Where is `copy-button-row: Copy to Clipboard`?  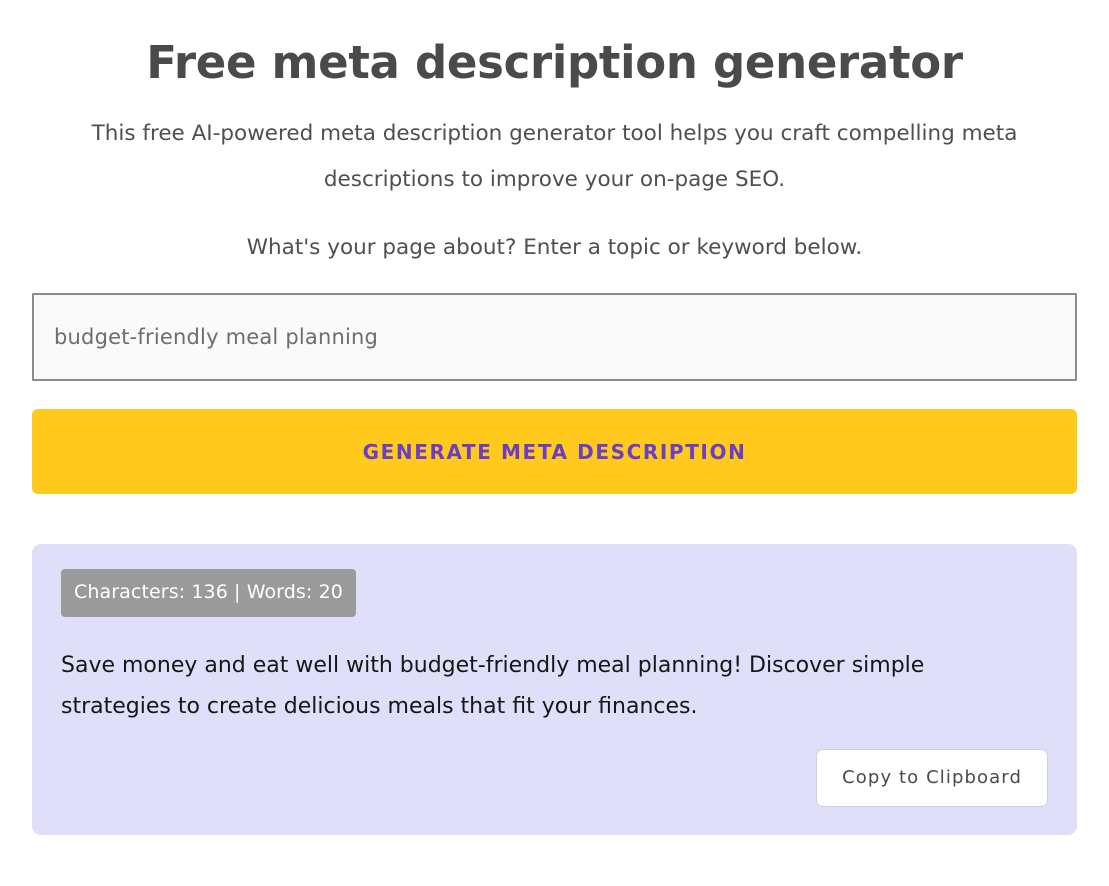
copy-button-row: Copy to Clipboard is located at coordinates (554, 767).